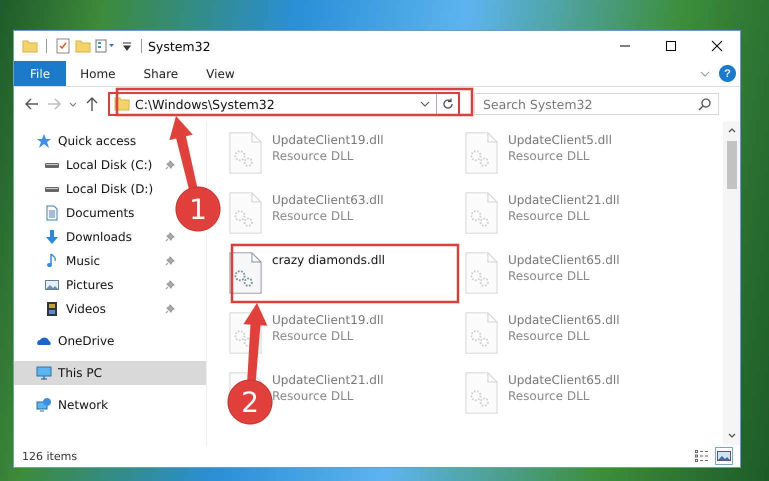 The image size is (769, 481). I want to click on computer-icon, so click(44, 373).